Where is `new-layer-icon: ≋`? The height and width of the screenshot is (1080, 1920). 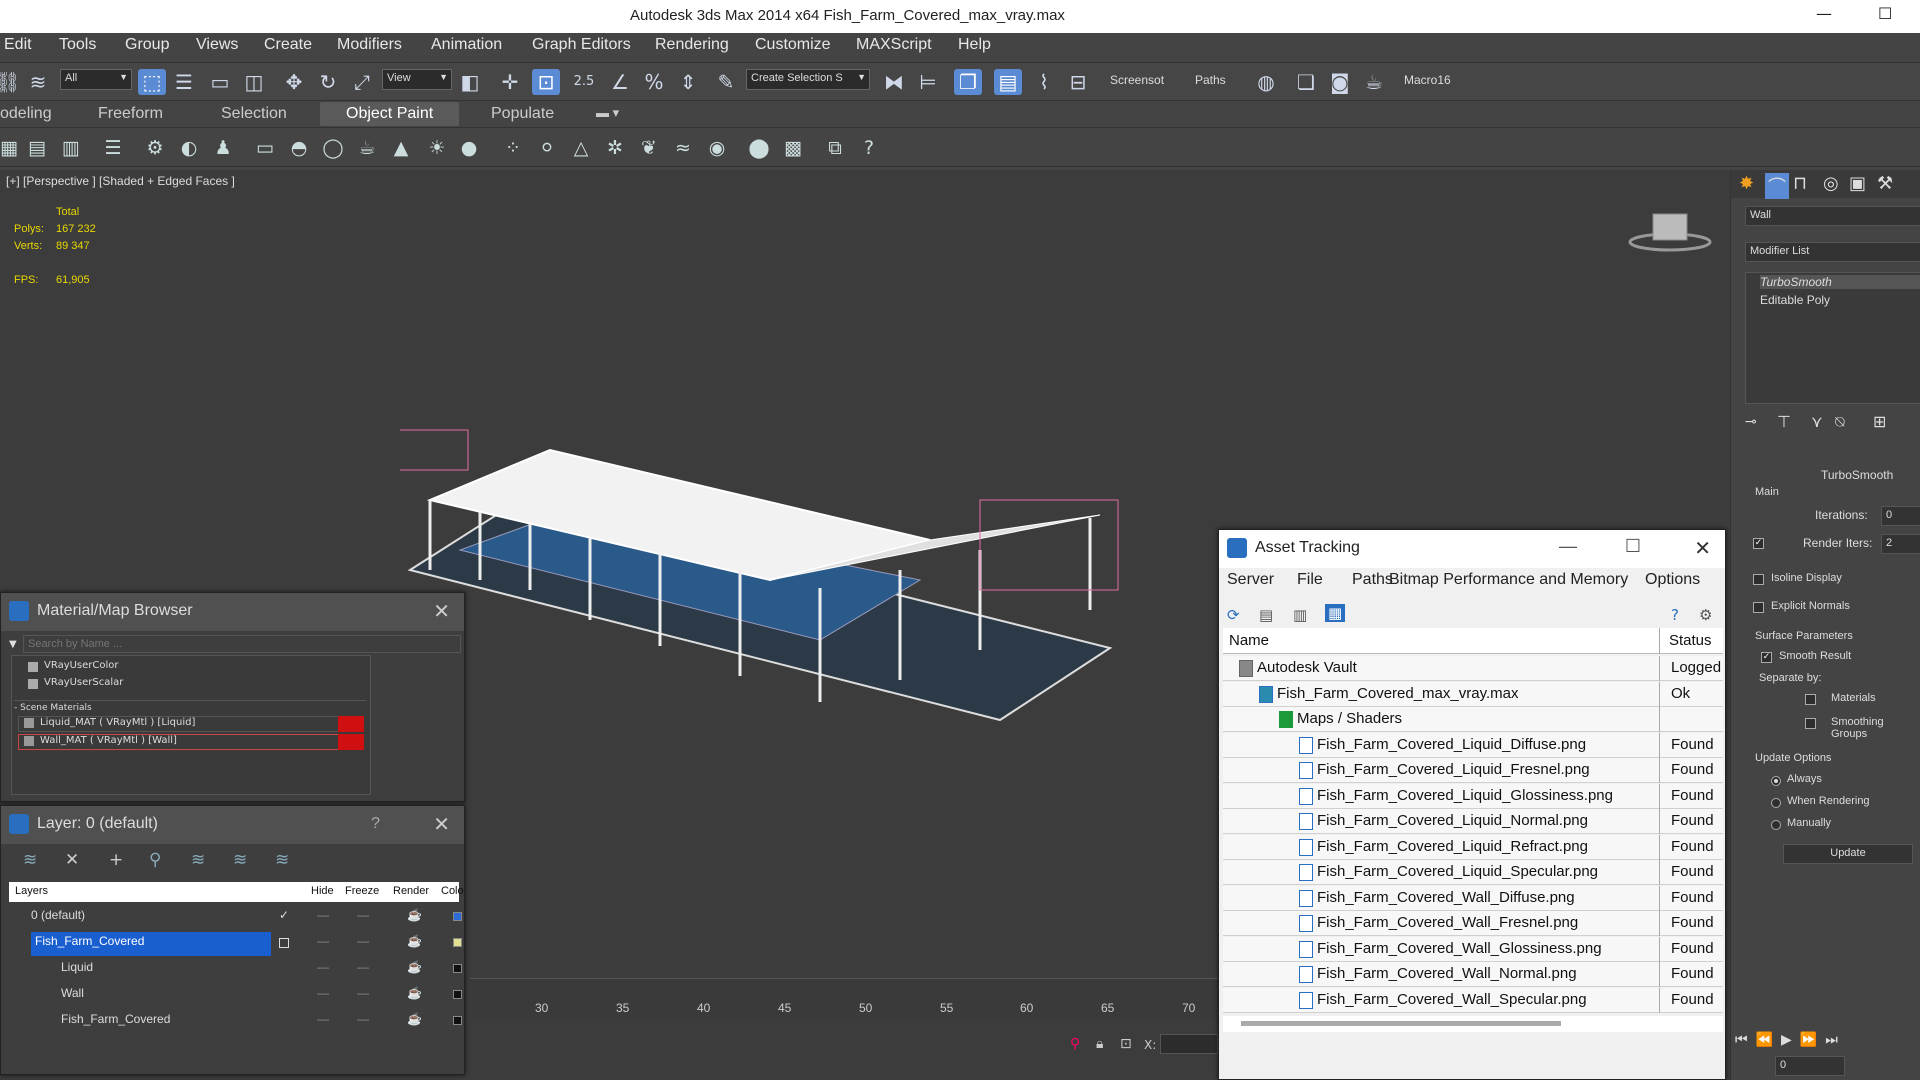
new-layer-icon: ≋ is located at coordinates (30, 860).